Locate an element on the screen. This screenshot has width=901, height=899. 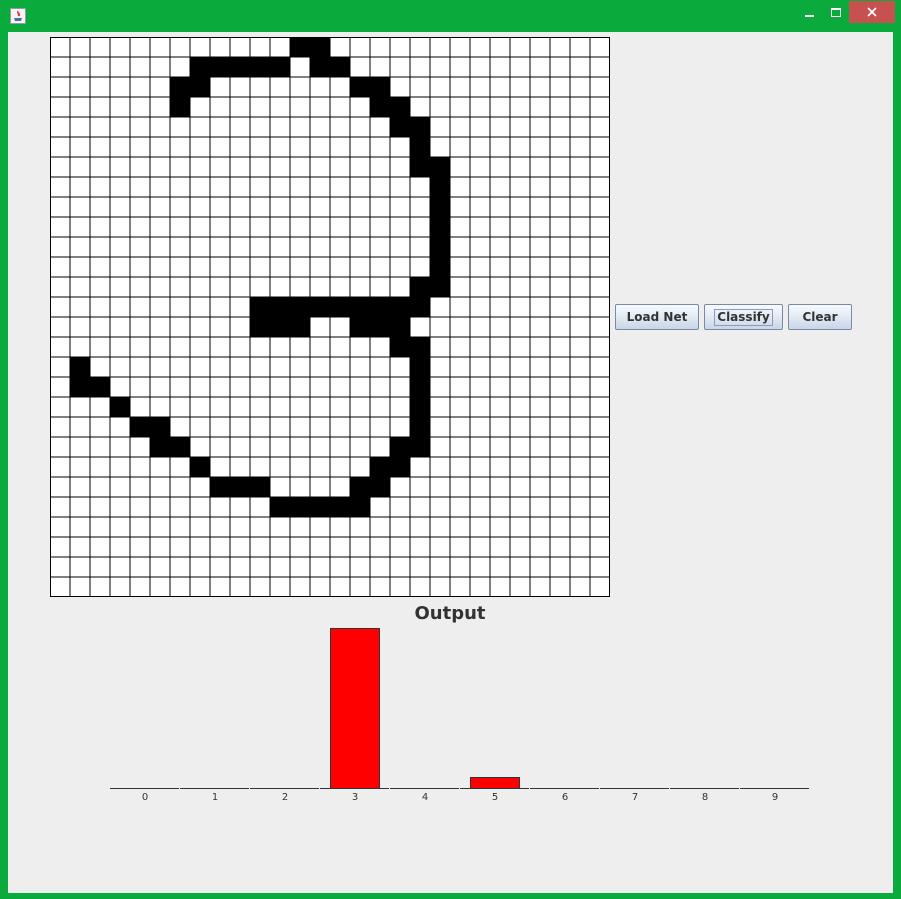
java-app-icon is located at coordinates (18, 16).